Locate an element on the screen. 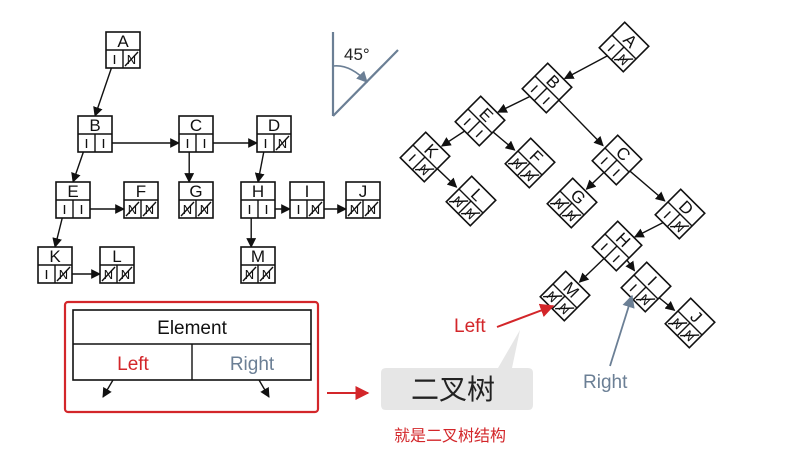 The width and height of the screenshot is (800, 454). node-label: F is located at coordinates (141, 191).